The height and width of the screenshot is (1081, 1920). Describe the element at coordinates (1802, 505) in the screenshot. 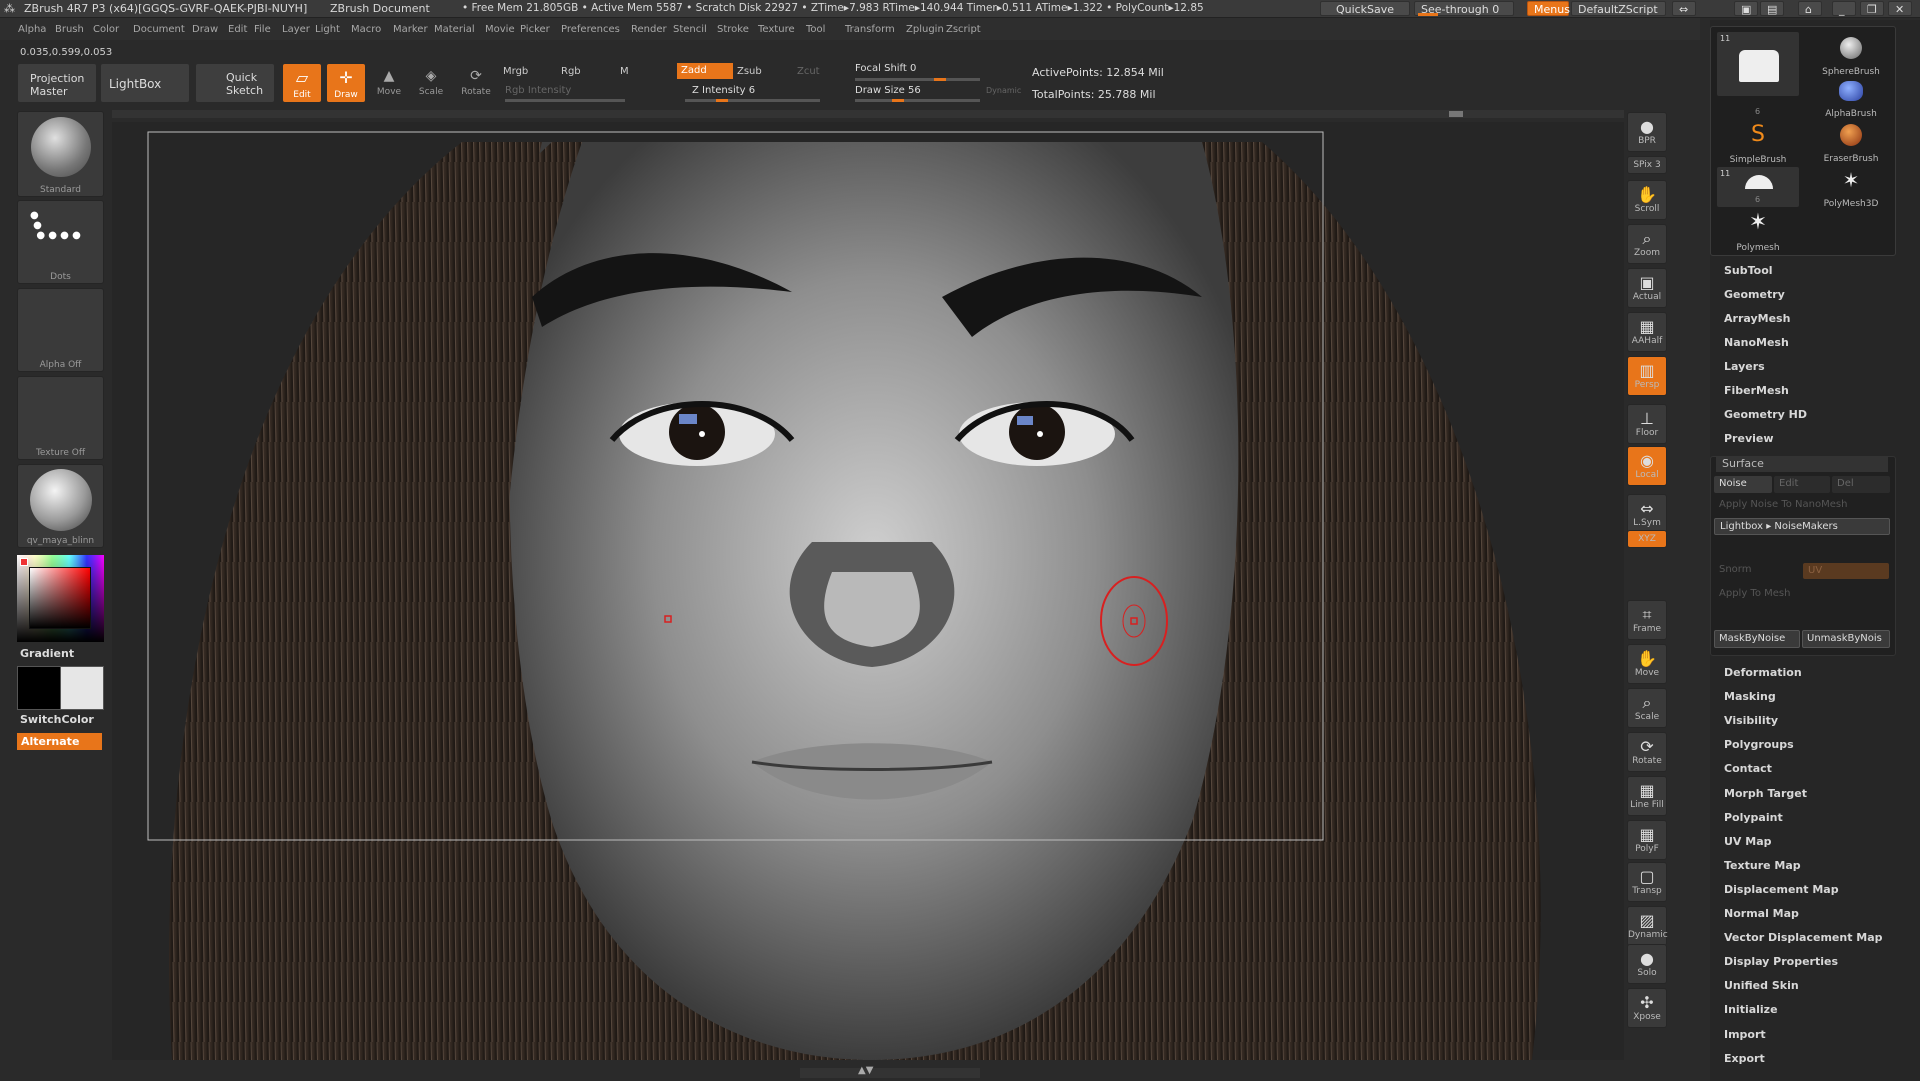

I see `apply-noise-nanomesh-button: Apply Noise To NanoMesh` at that location.